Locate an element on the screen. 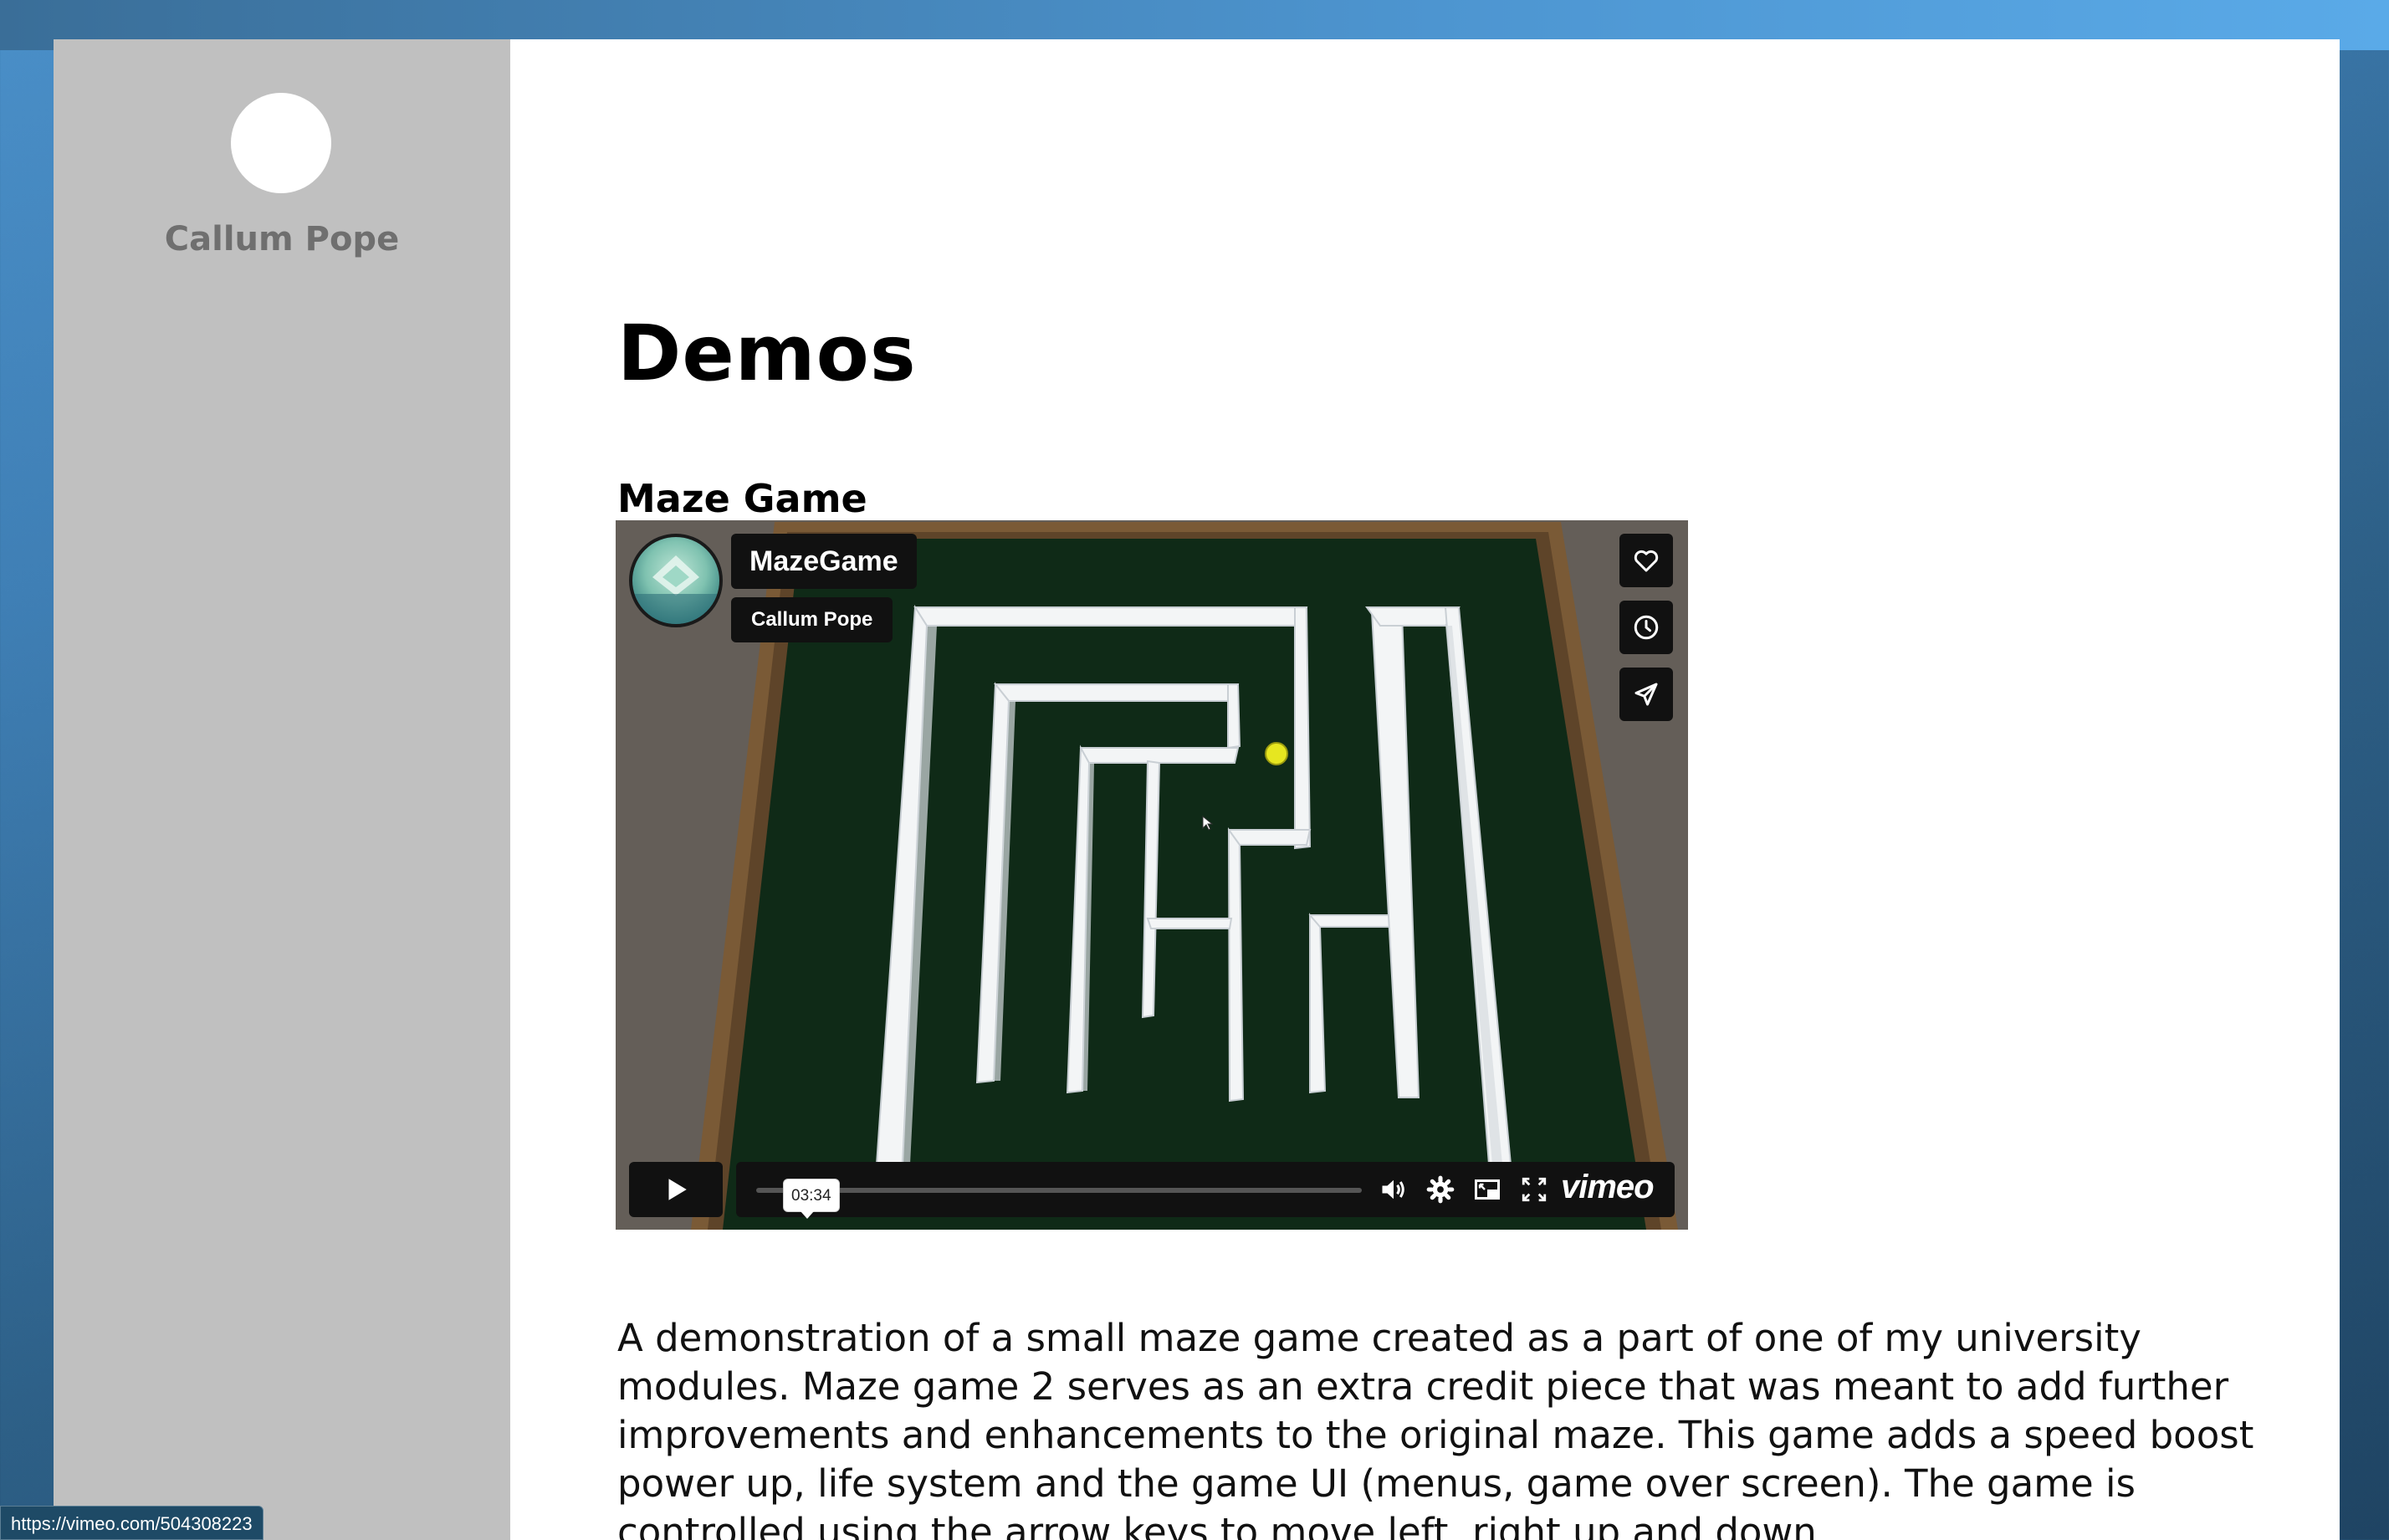 The height and width of the screenshot is (1540, 2389). progress-bar is located at coordinates (1059, 1191).